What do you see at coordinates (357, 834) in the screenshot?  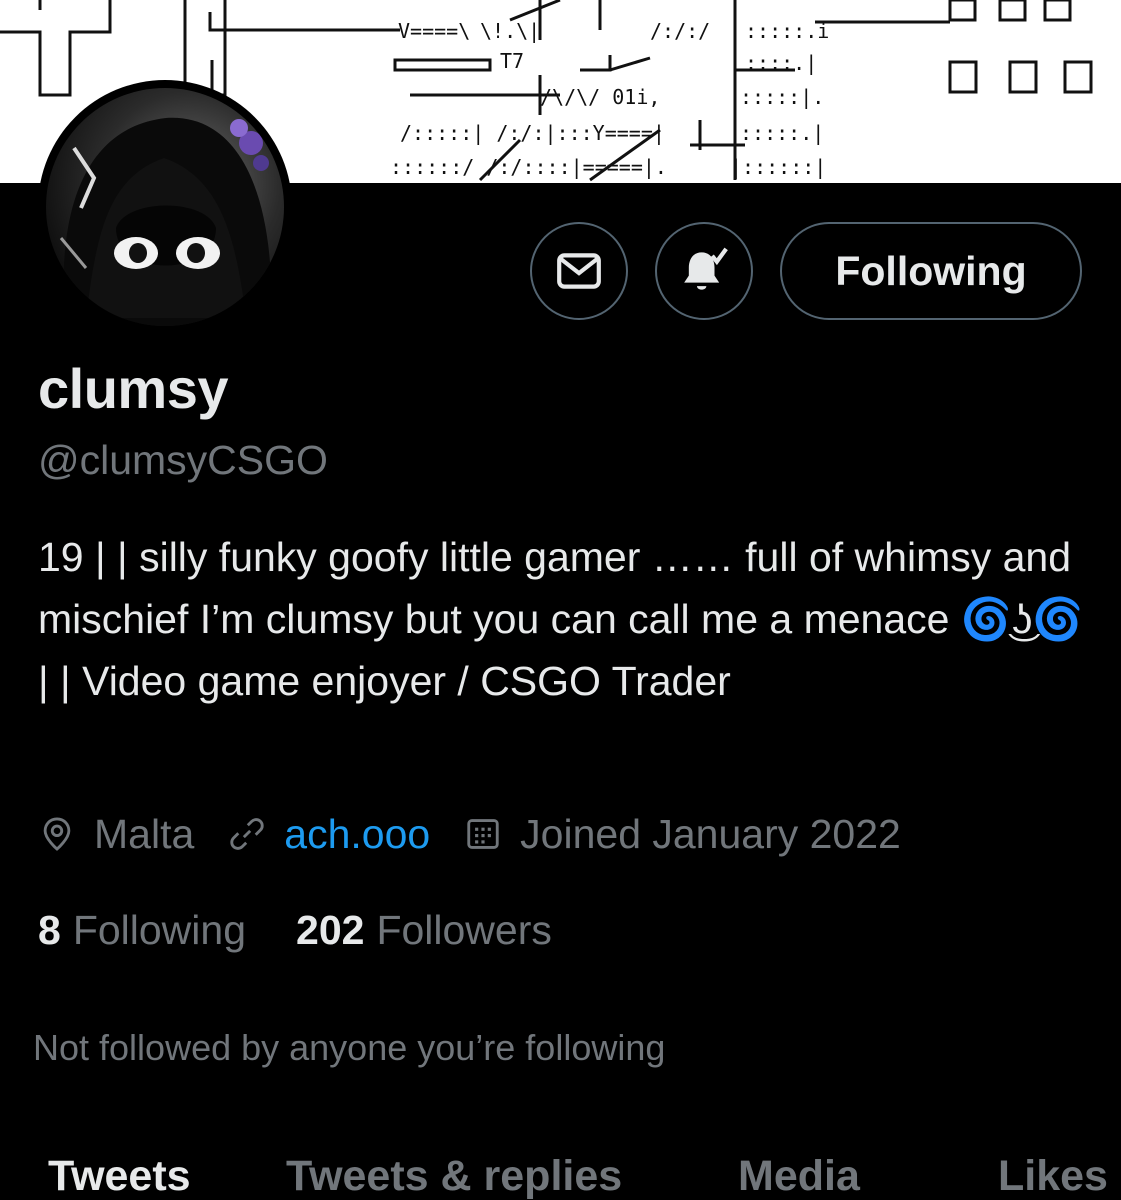 I see `website-link: ach.ooo` at bounding box center [357, 834].